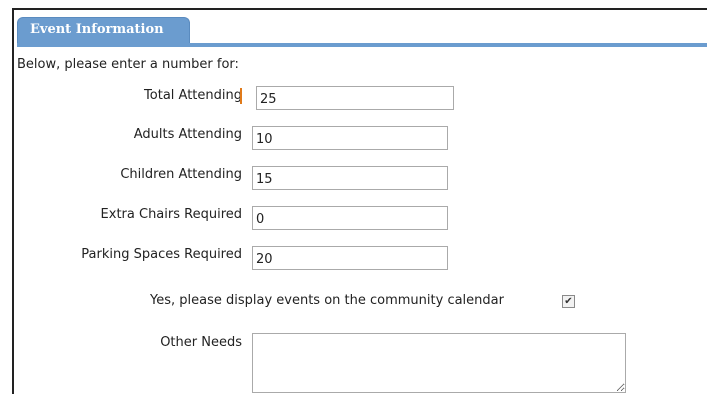 The height and width of the screenshot is (394, 707). I want to click on adults-attending-input, so click(350, 138).